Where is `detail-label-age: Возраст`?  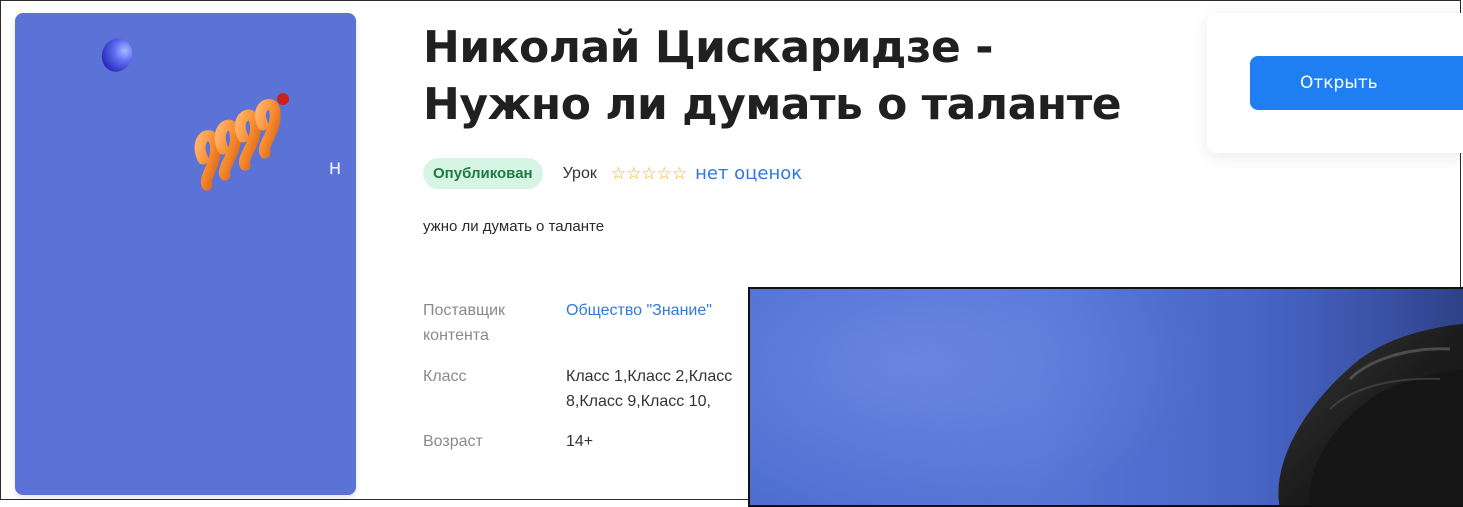 detail-label-age: Возраст is located at coordinates (453, 441).